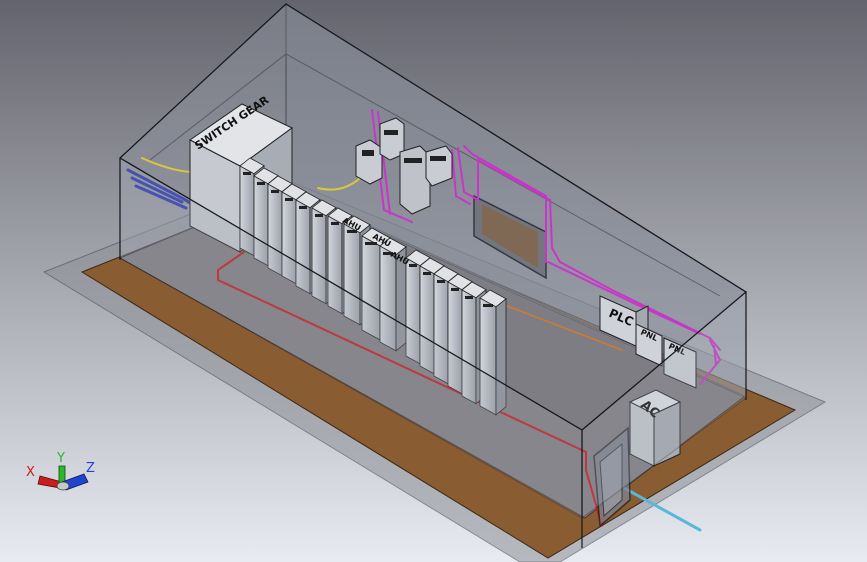 This screenshot has width=867, height=562. What do you see at coordinates (90, 468) in the screenshot?
I see `triad-z-label: Z` at bounding box center [90, 468].